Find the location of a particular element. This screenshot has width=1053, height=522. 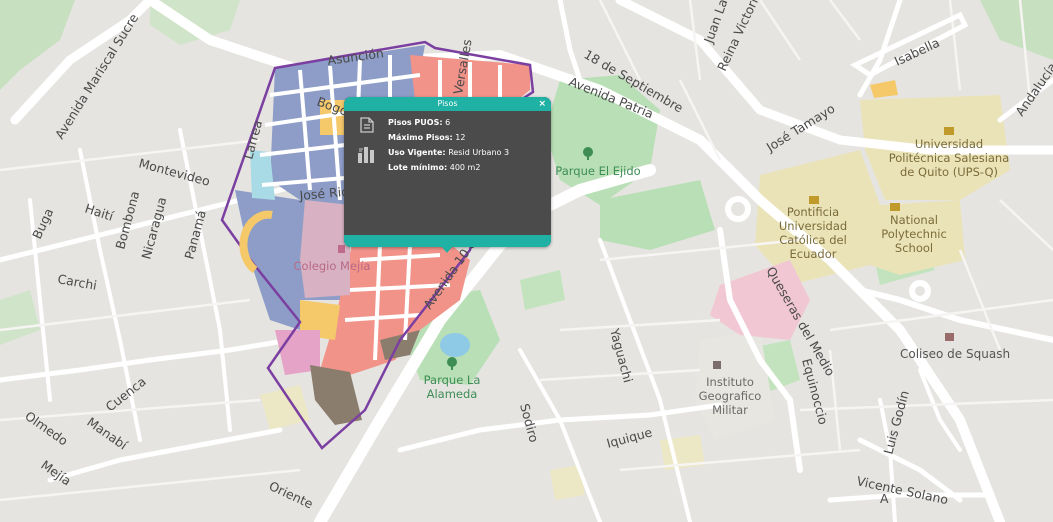

street-iquique: Iquique is located at coordinates (629, 437).